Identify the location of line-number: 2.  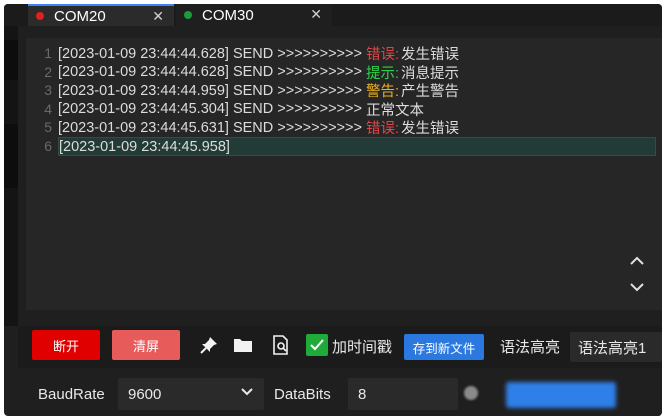
(48, 71).